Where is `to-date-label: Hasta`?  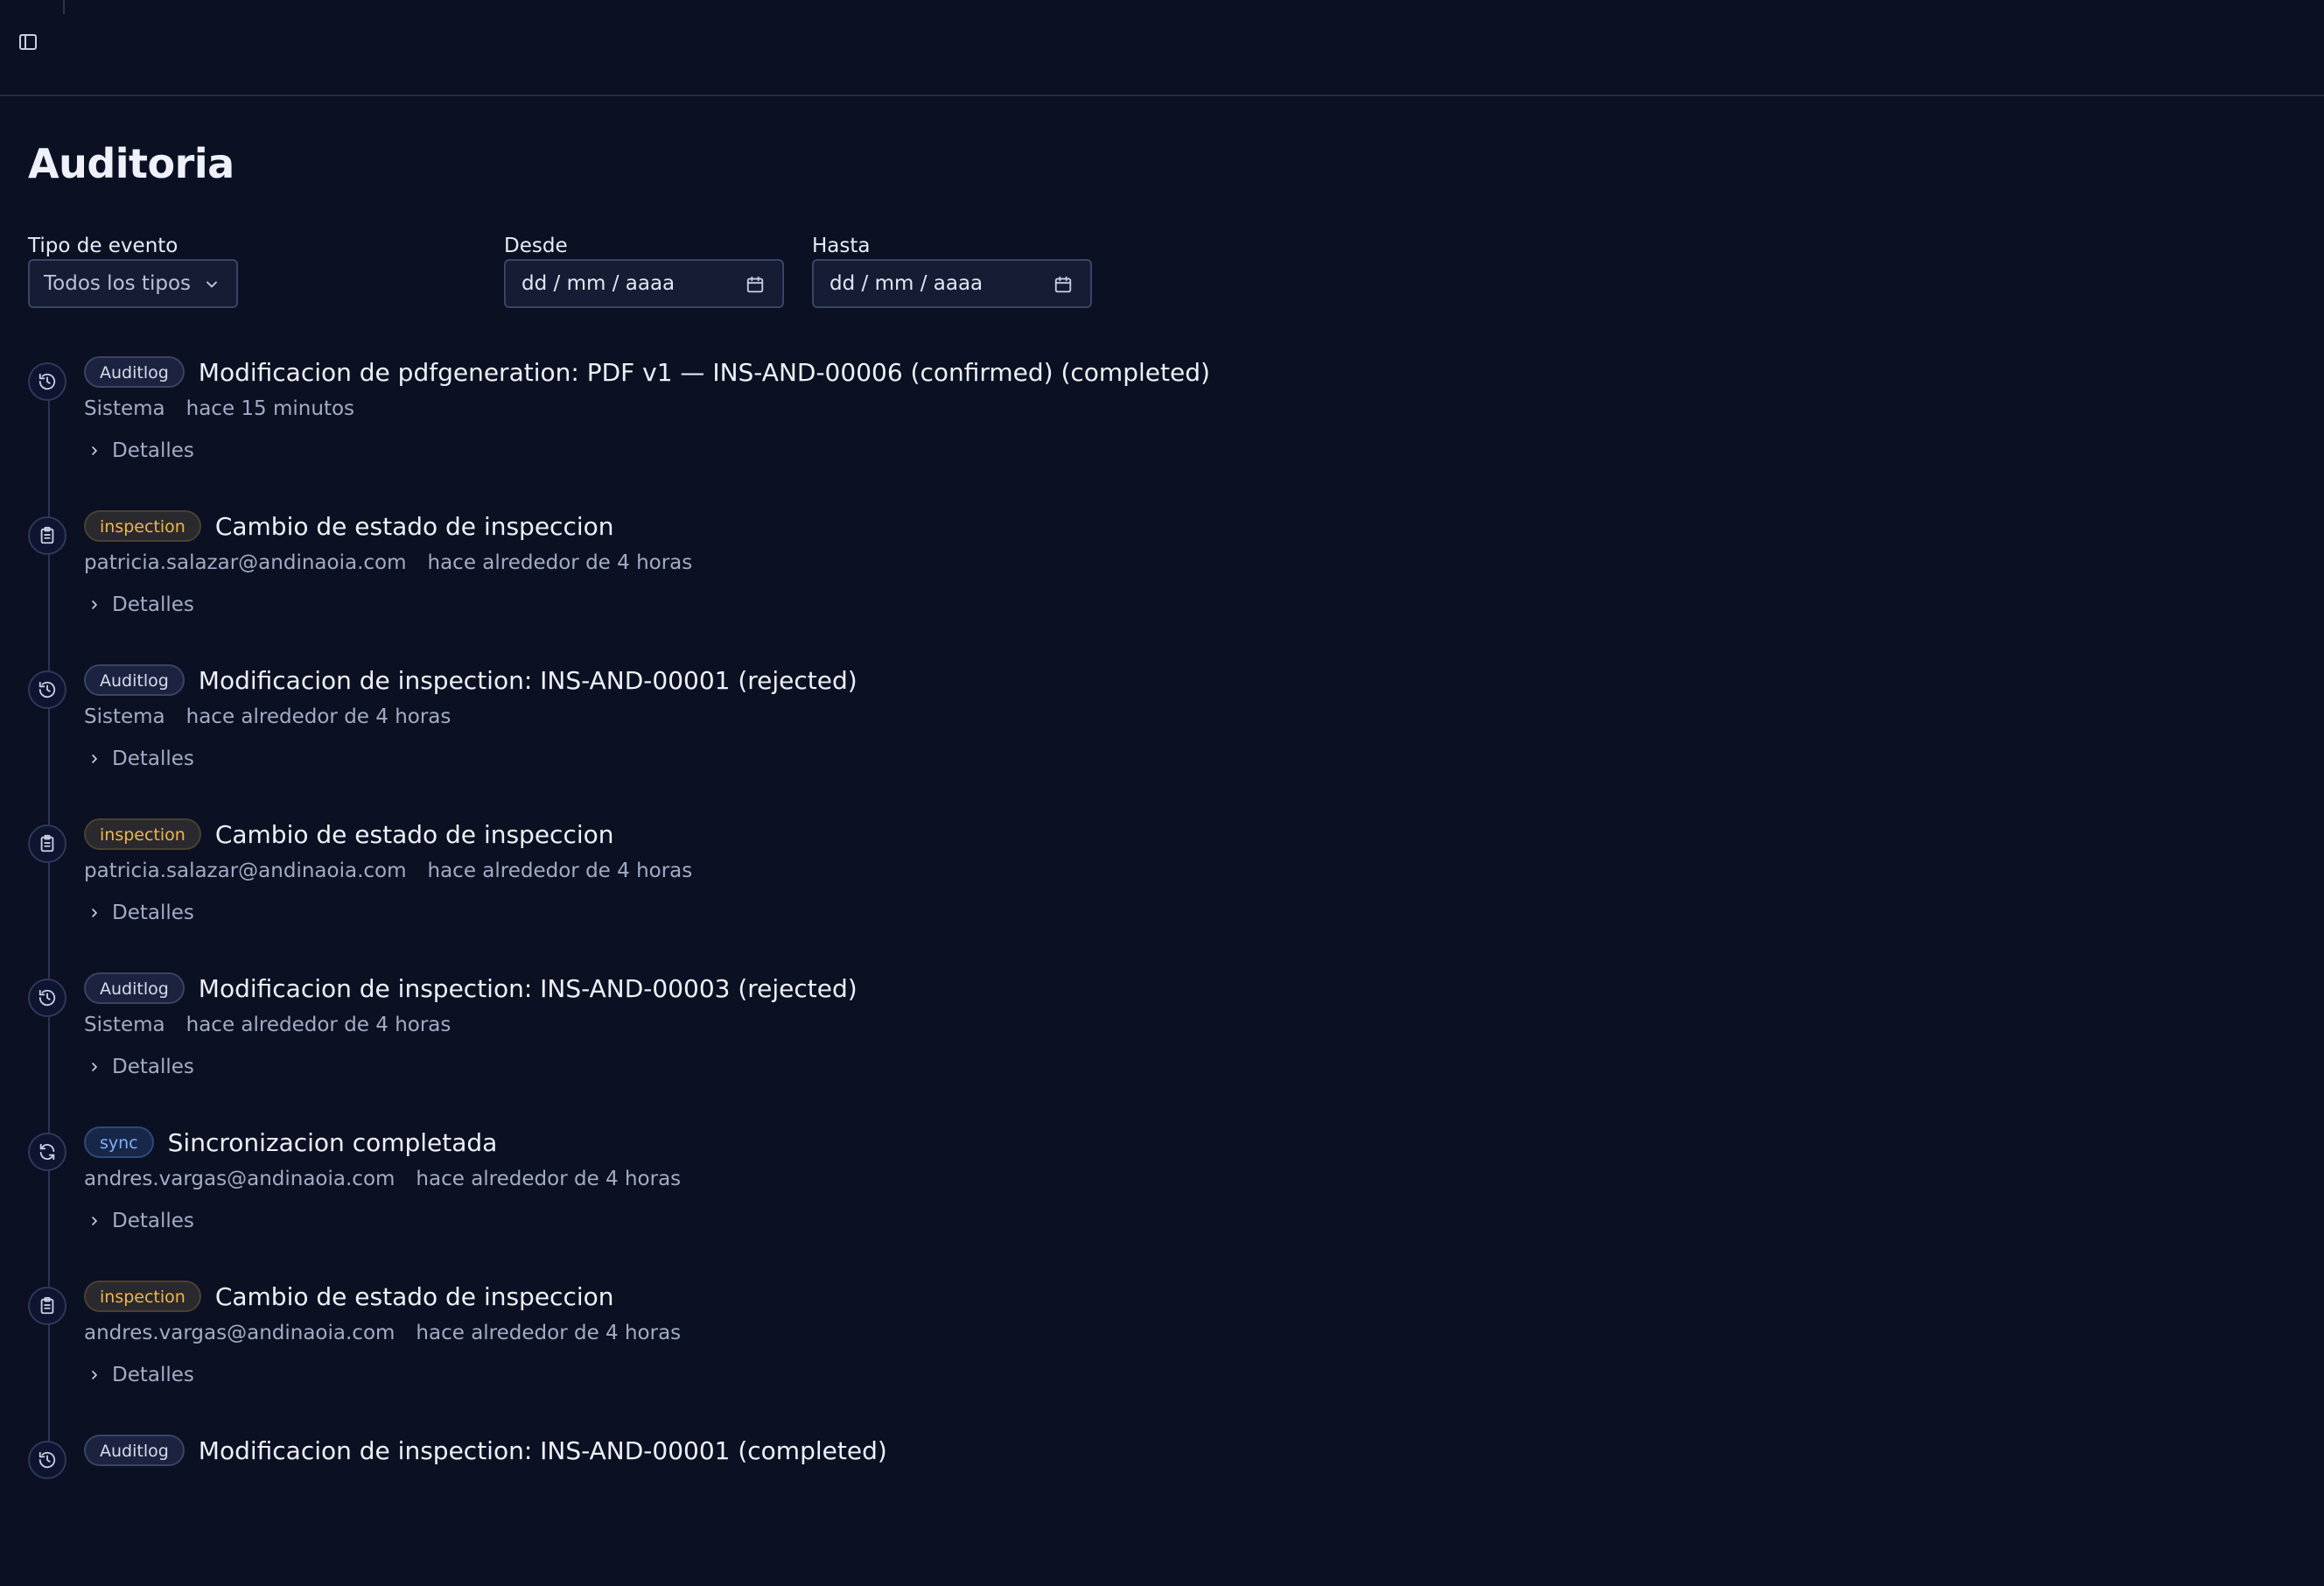 to-date-label: Hasta is located at coordinates (841, 246).